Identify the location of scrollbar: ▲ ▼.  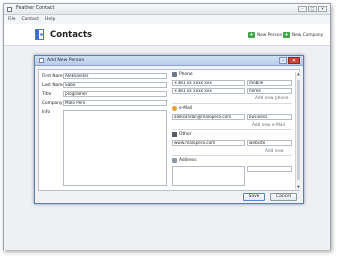
(297, 131).